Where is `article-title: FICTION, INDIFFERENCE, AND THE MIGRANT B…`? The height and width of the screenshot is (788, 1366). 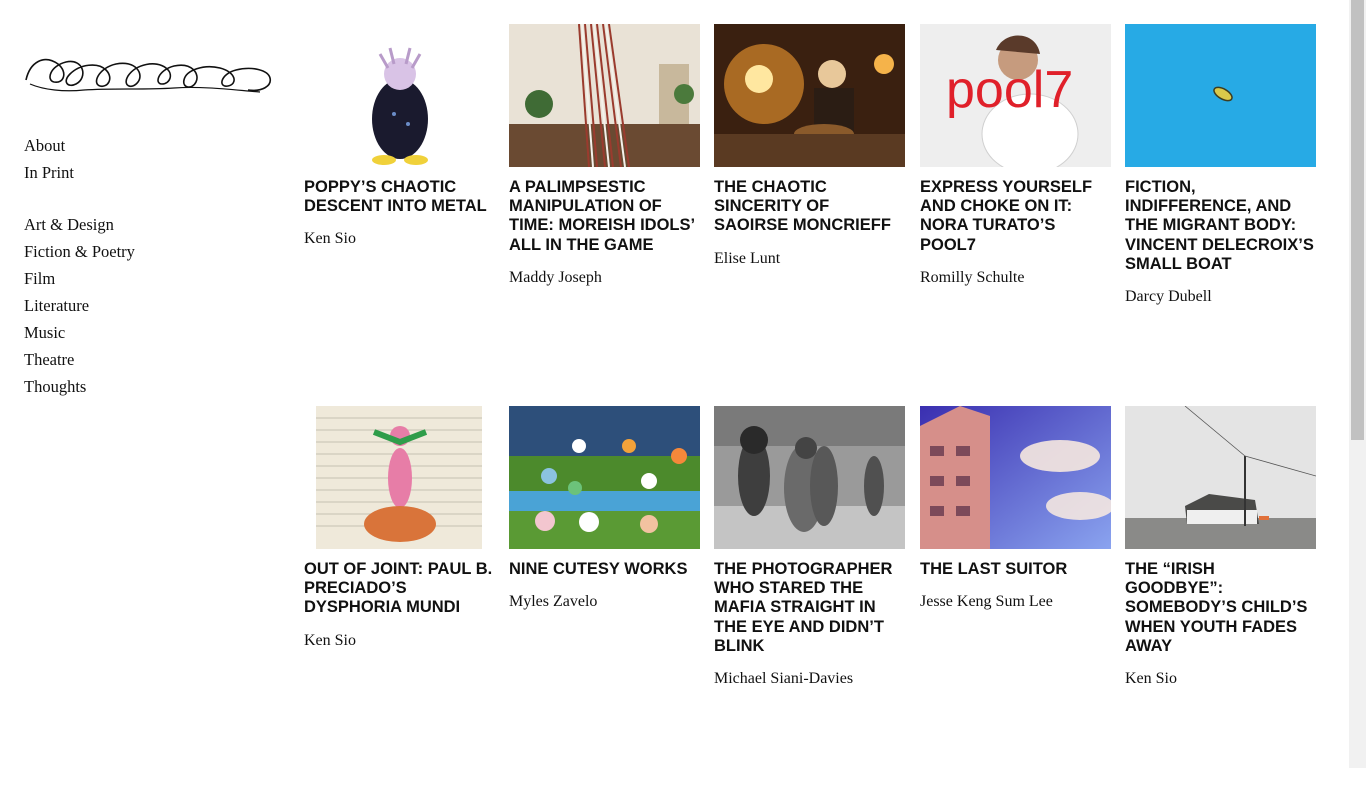
article-title: FICTION, INDIFFERENCE, AND THE MIGRANT B… is located at coordinates (1220, 226).